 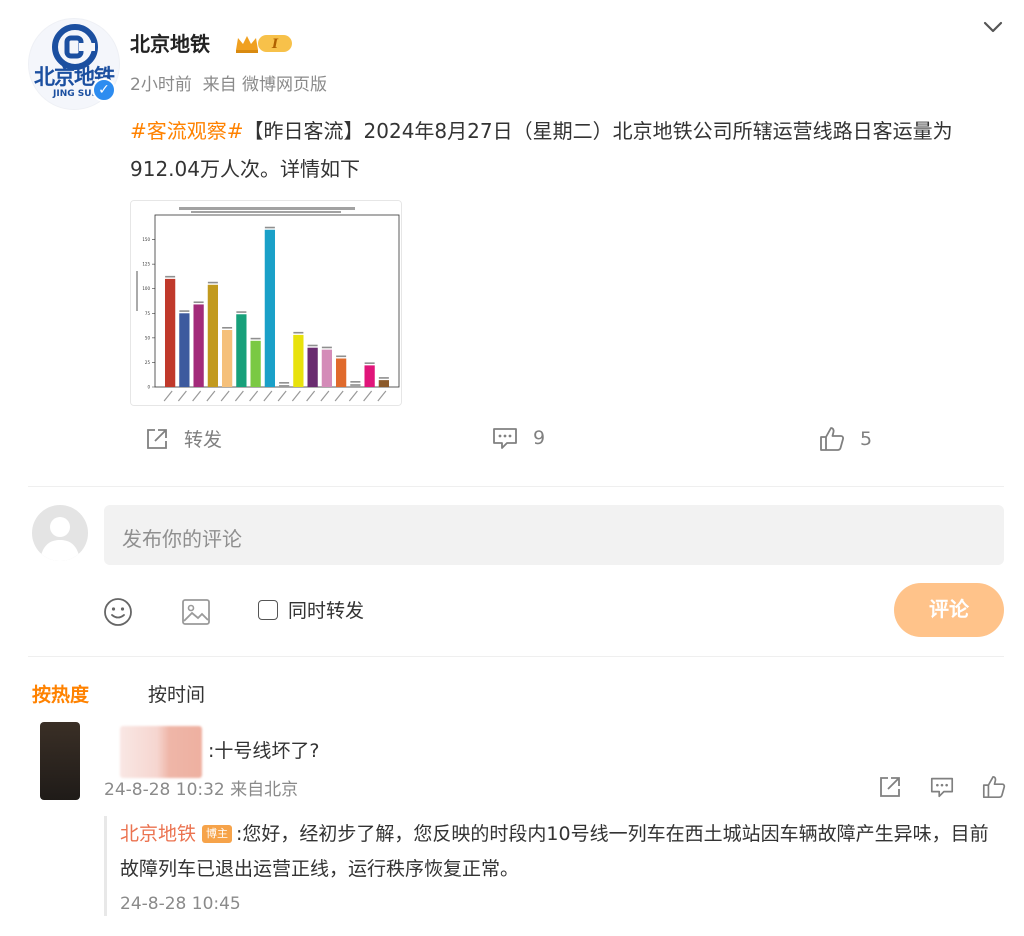 I want to click on submit-comment-button: 评论, so click(x=949, y=610).